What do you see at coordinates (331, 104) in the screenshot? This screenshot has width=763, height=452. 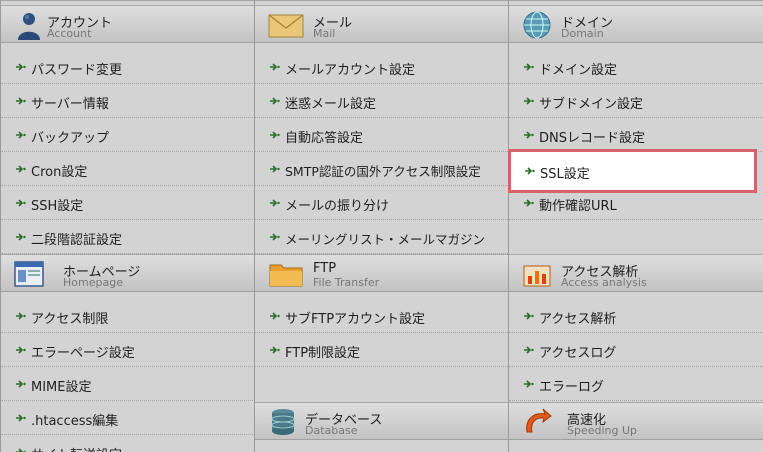 I see `menu-item-label: 迷惑メール設定` at bounding box center [331, 104].